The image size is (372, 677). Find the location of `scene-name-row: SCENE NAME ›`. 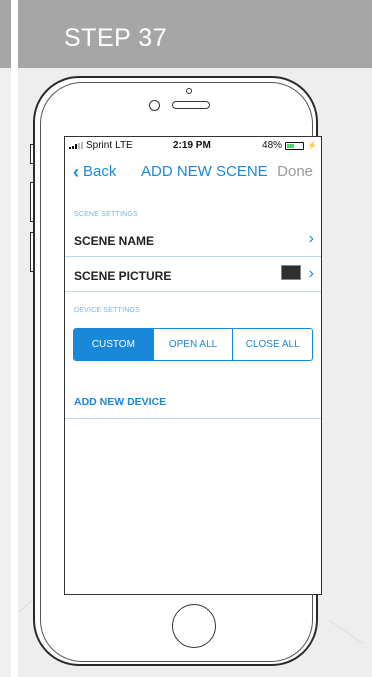

scene-name-row: SCENE NAME › is located at coordinates (193, 240).